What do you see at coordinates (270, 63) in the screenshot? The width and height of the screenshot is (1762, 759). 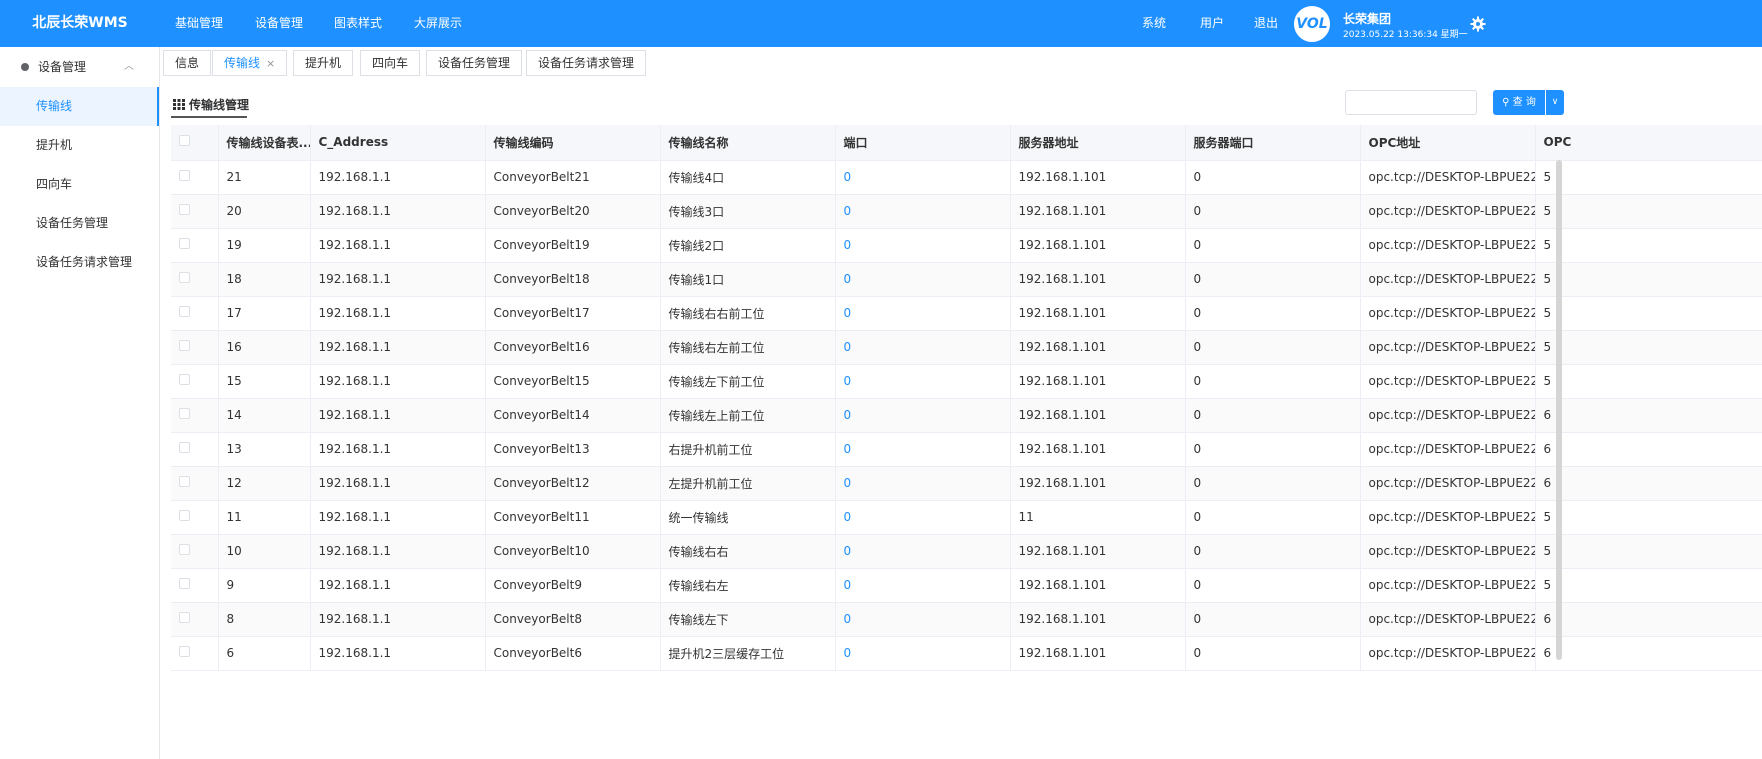 I see `close-icon: ×` at bounding box center [270, 63].